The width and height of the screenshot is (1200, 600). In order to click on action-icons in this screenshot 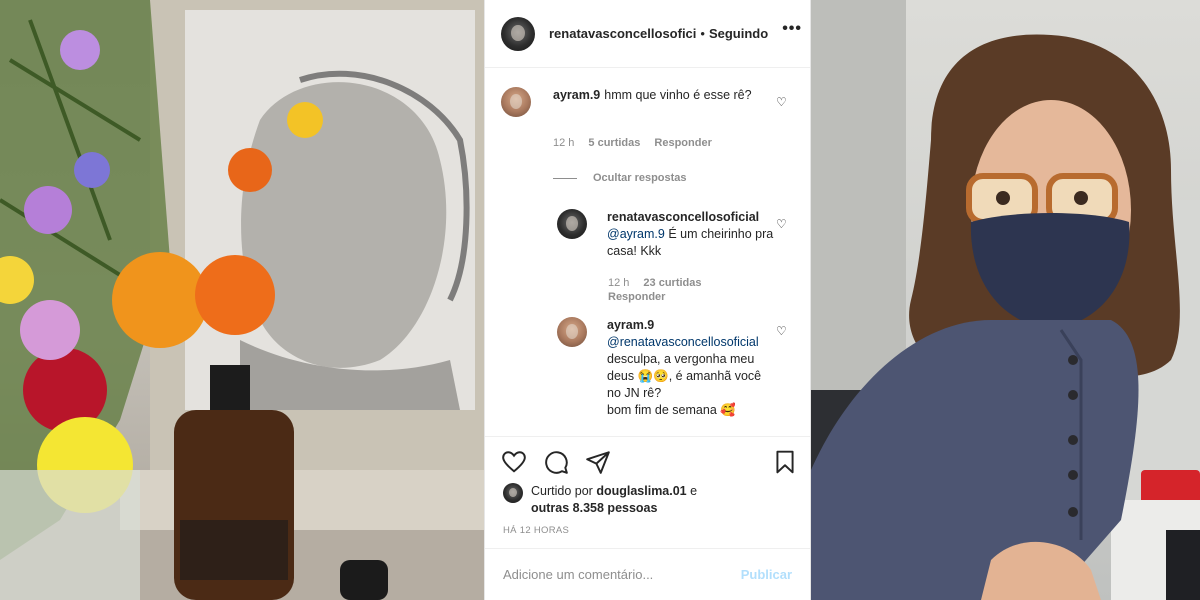, I will do `click(556, 462)`.